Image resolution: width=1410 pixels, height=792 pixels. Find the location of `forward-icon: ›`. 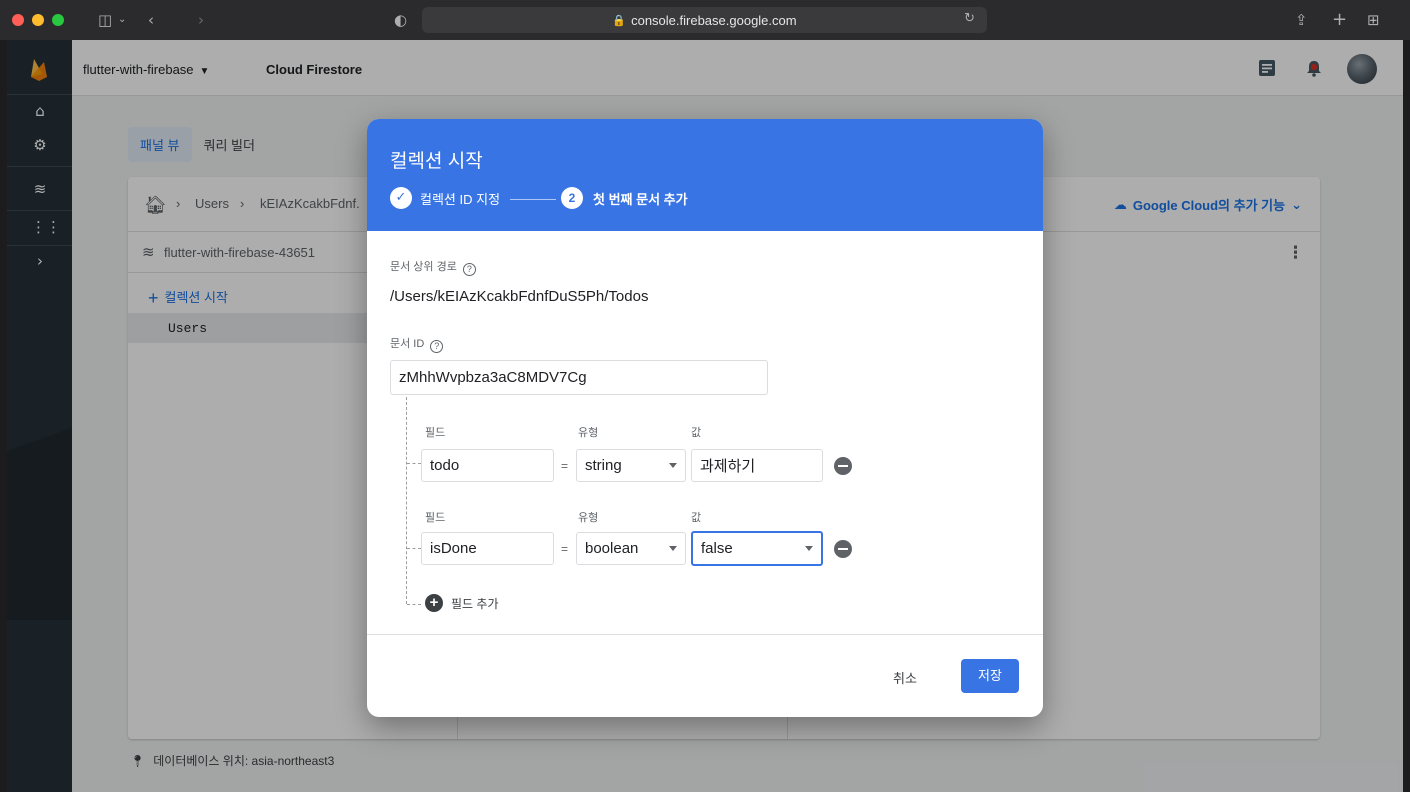

forward-icon: › is located at coordinates (201, 20).